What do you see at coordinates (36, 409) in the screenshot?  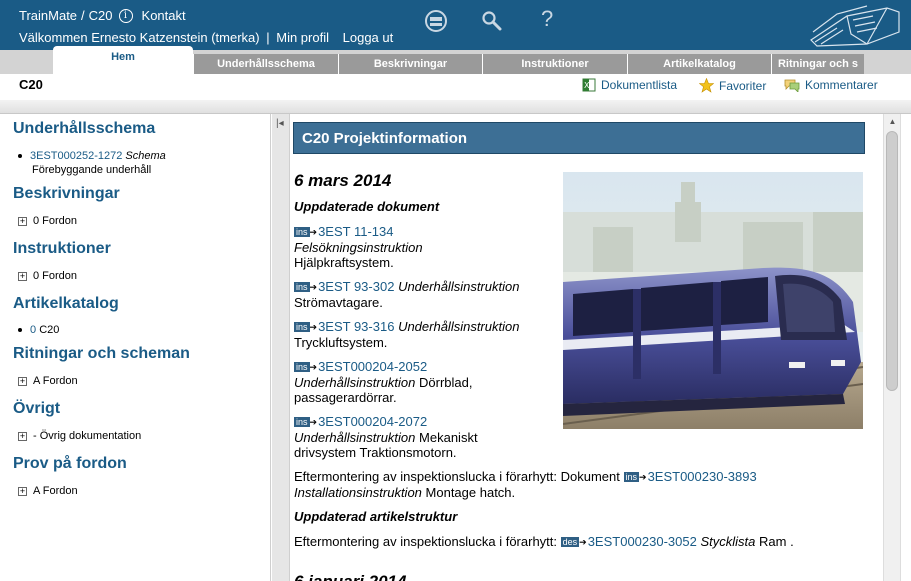 I see `sidebar-title-ovrigt: Övrigt` at bounding box center [36, 409].